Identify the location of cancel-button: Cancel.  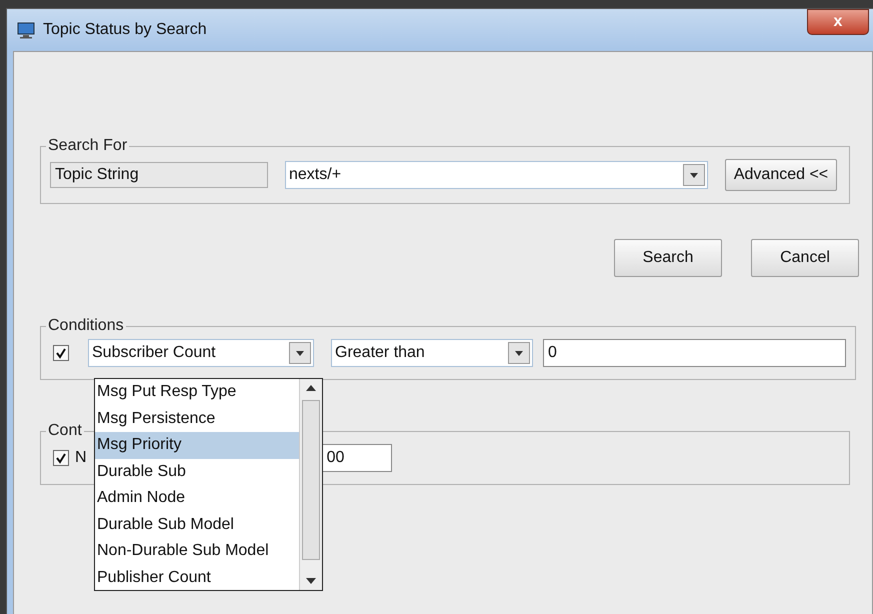
(805, 258).